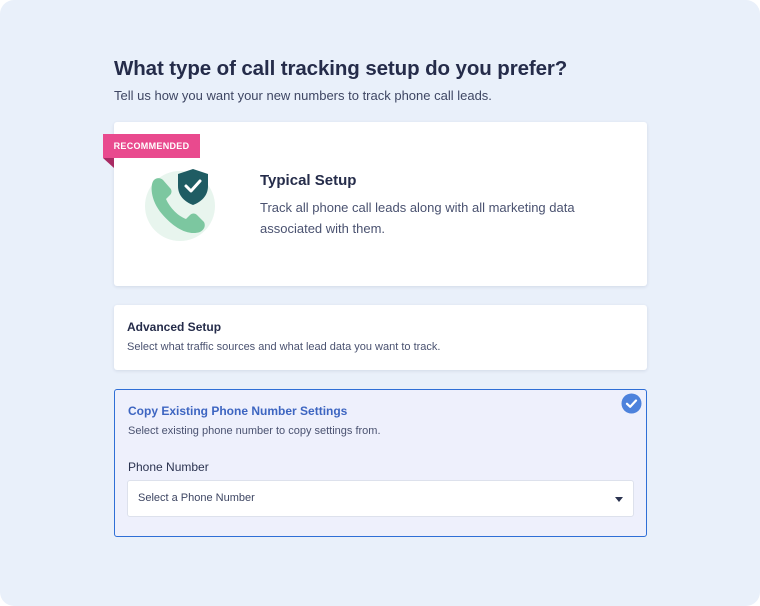 Image resolution: width=760 pixels, height=606 pixels. I want to click on phone-number-select: Select a Phone Number, so click(380, 498).